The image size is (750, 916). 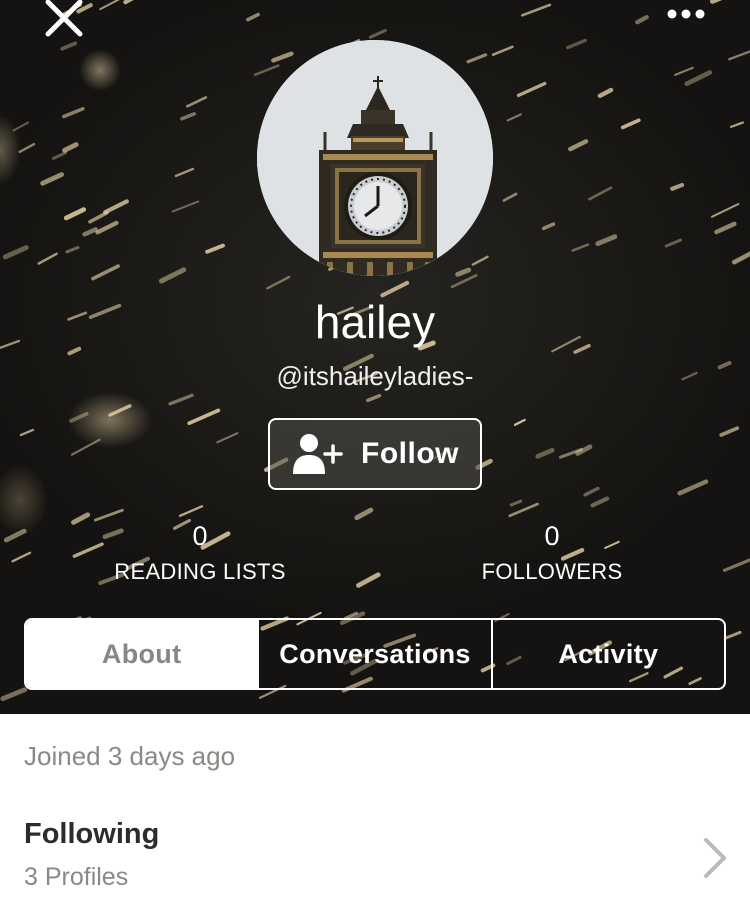 What do you see at coordinates (142, 654) in the screenshot?
I see `tab-about: About` at bounding box center [142, 654].